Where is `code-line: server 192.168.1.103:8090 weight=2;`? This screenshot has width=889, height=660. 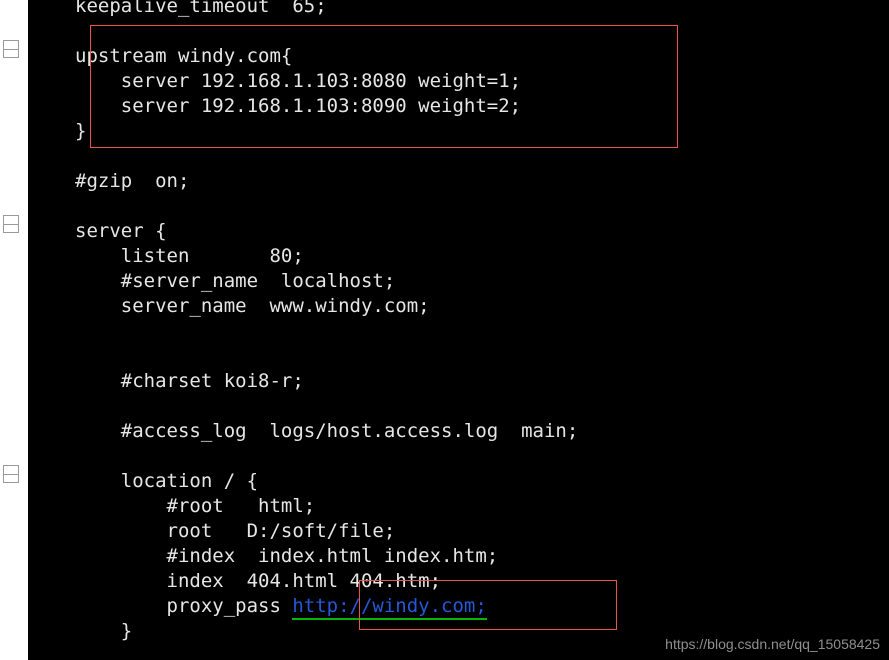
code-line: server 192.168.1.103:8090 weight=2; is located at coordinates (458, 106).